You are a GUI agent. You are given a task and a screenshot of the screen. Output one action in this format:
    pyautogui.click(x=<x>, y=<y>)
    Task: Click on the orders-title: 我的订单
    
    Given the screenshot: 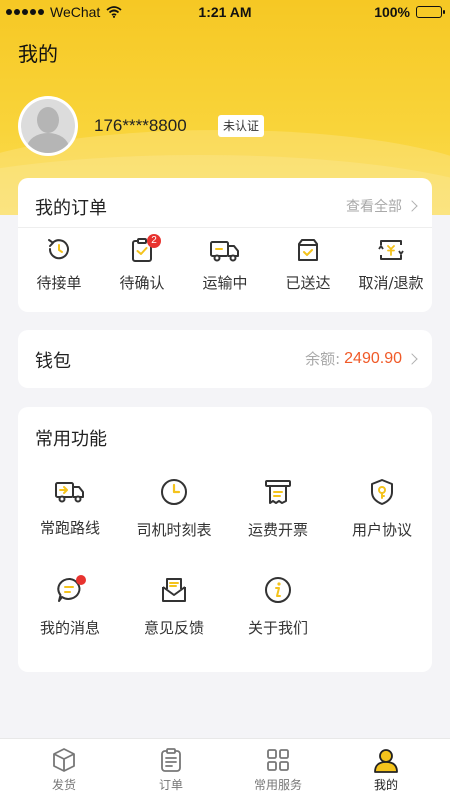 What is the action you would take?
    pyautogui.click(x=71, y=208)
    